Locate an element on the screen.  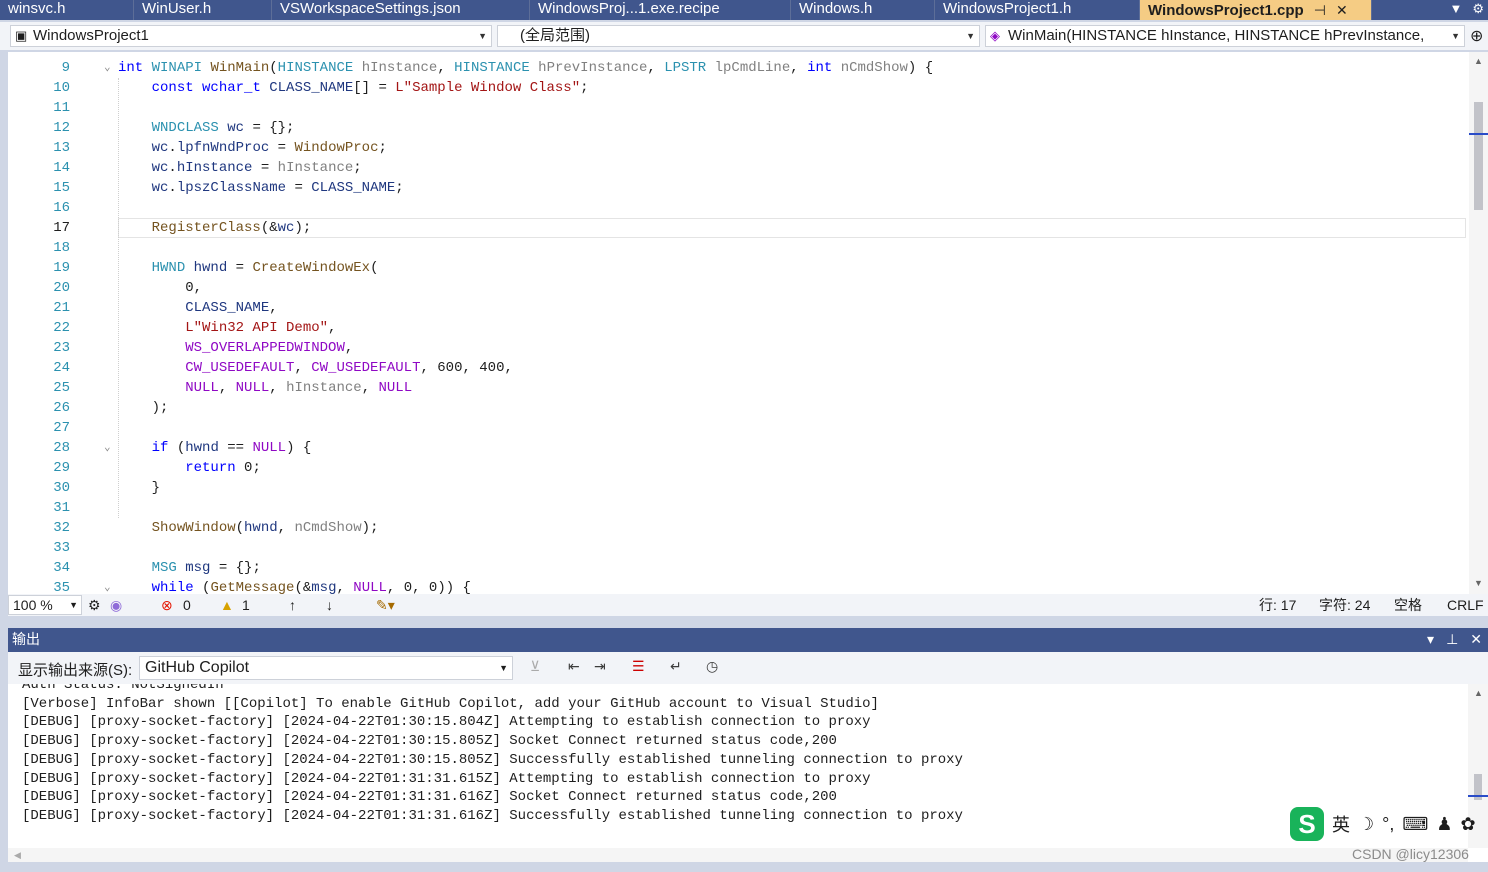
code-token: ShowWindow is located at coordinates (193, 528).